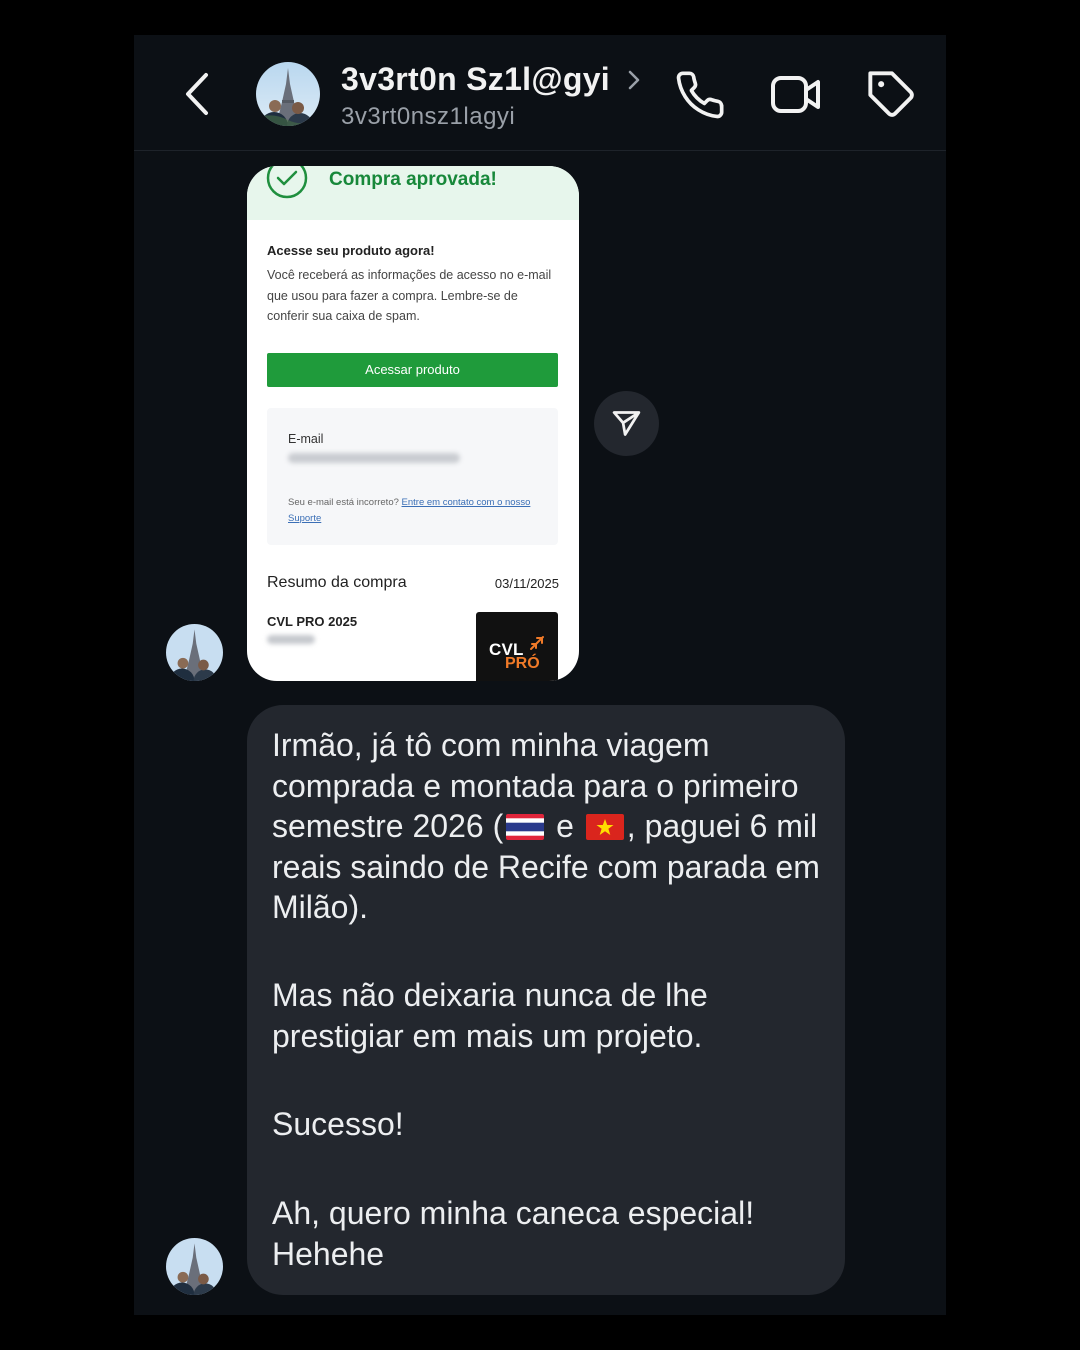 Image resolution: width=1080 pixels, height=1350 pixels. I want to click on vietnam-flag-icon, so click(604, 827).